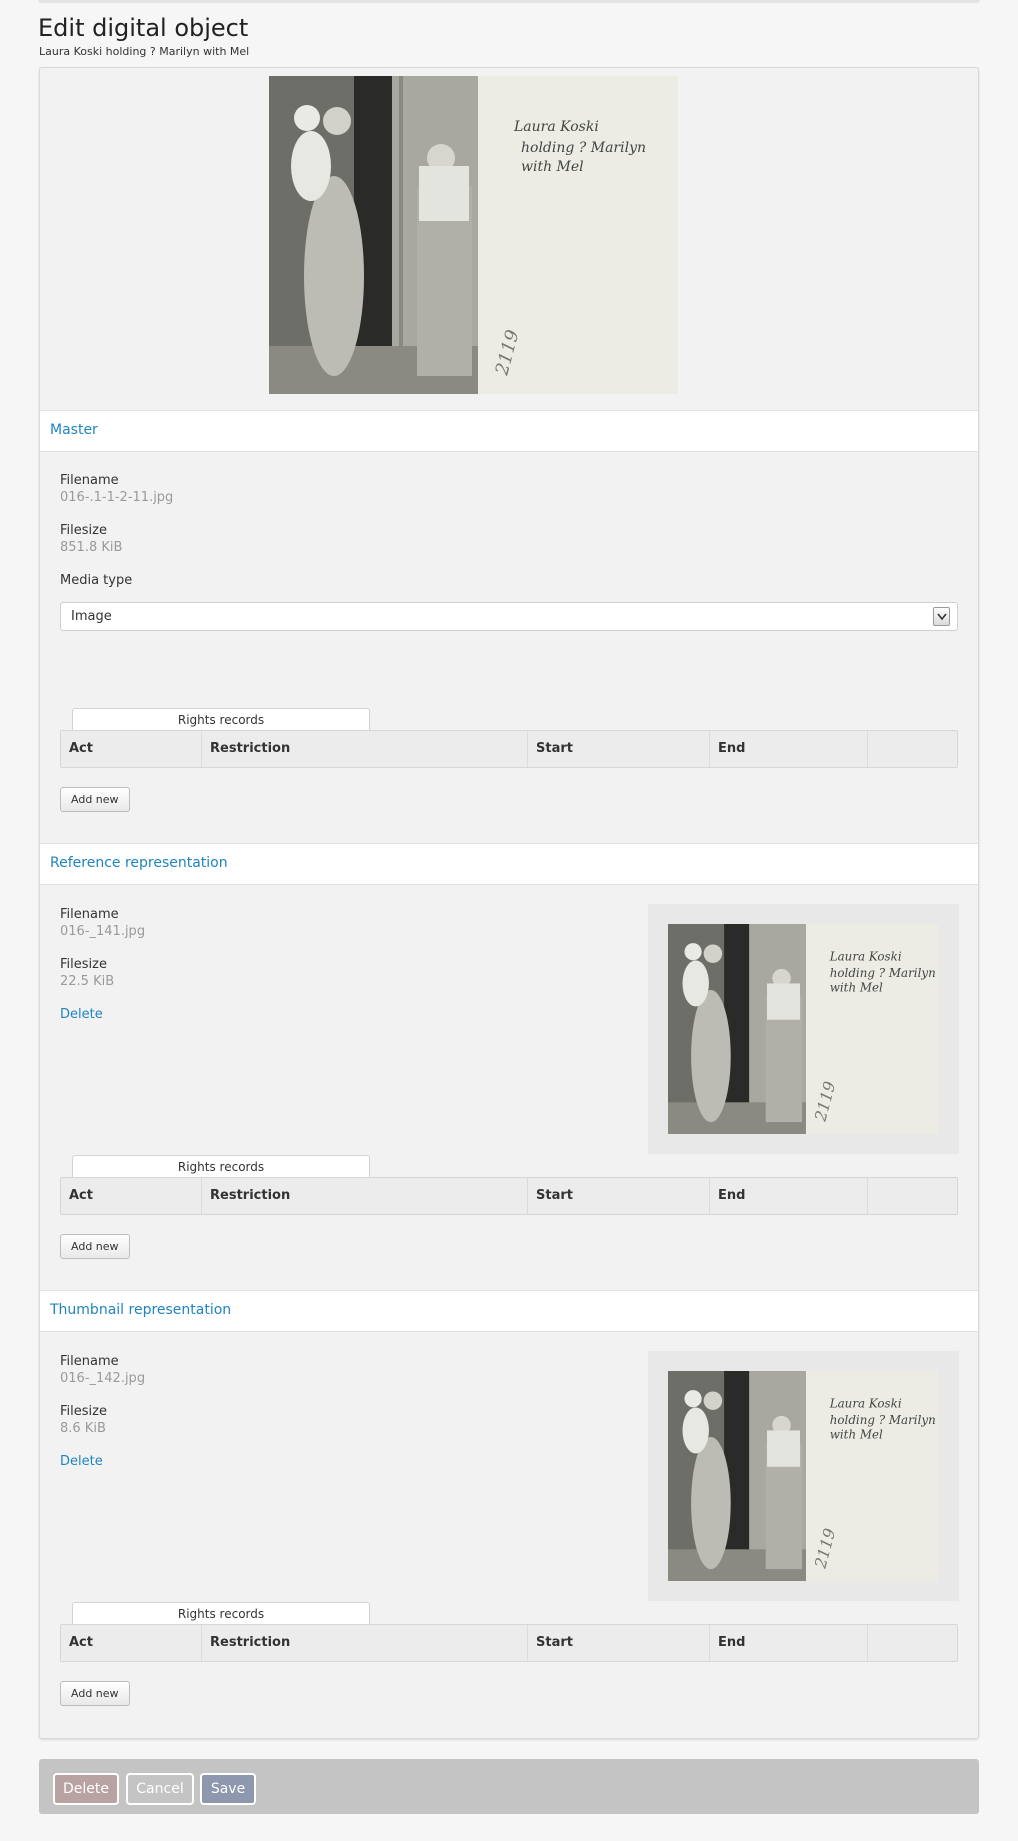  Describe the element at coordinates (83, 1428) in the screenshot. I see `thumbnail-filesize-value: 8.6 KiB` at that location.